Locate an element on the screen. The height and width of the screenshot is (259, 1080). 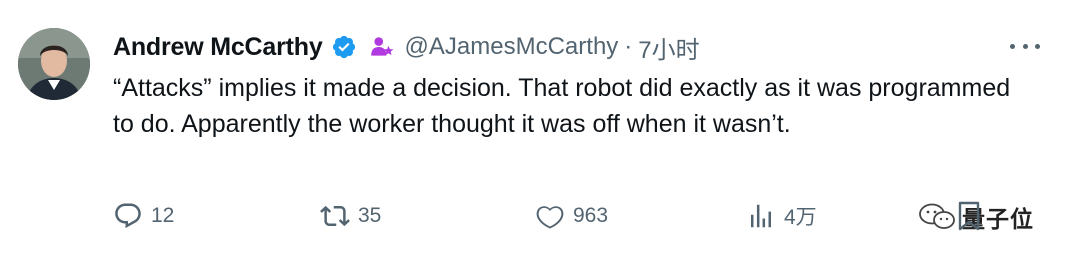
retweet-button: 35 is located at coordinates (350, 216).